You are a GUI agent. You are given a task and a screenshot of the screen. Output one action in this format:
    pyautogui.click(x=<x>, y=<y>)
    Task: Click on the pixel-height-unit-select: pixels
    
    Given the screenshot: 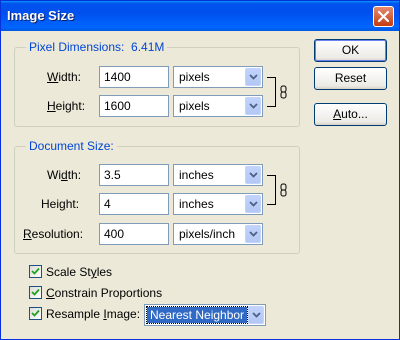 What is the action you would take?
    pyautogui.click(x=218, y=106)
    